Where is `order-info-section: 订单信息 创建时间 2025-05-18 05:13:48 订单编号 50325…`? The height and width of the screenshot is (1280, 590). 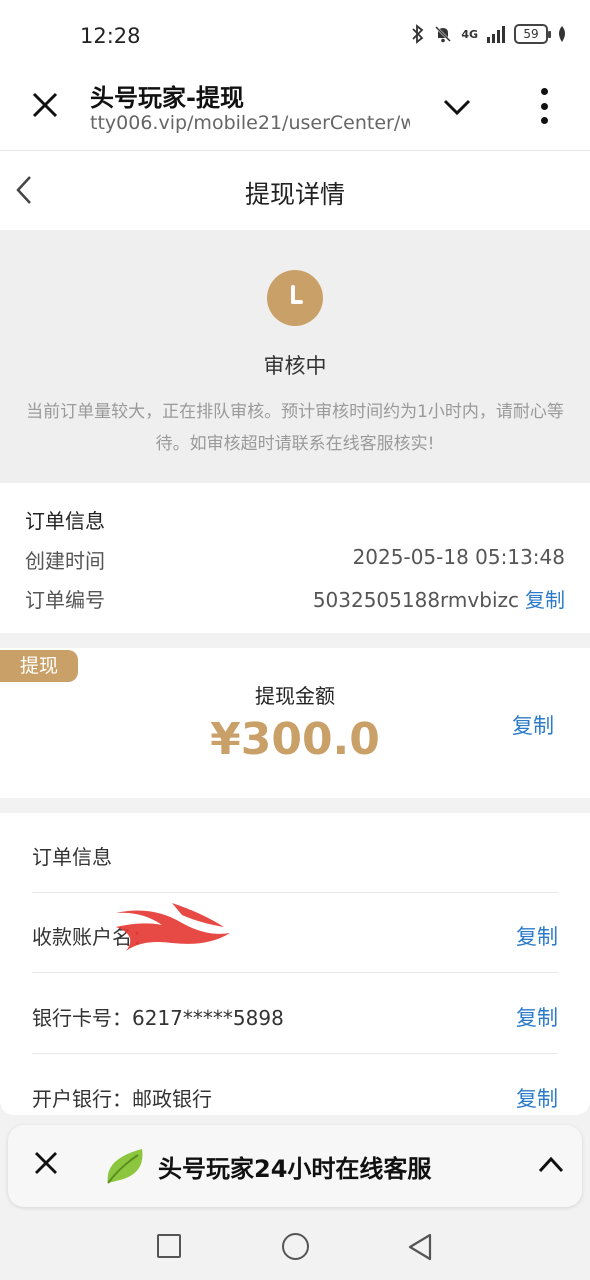 order-info-section: 订单信息 创建时间 2025-05-18 05:13:48 订单编号 50325… is located at coordinates (295, 558).